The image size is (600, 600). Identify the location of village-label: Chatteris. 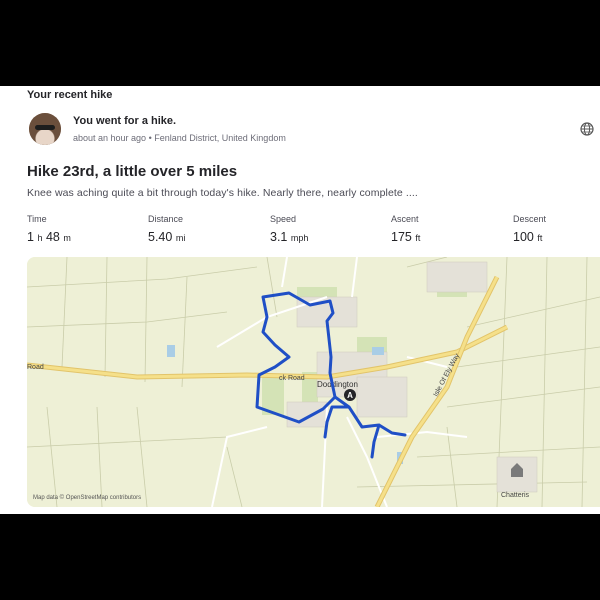
(515, 495).